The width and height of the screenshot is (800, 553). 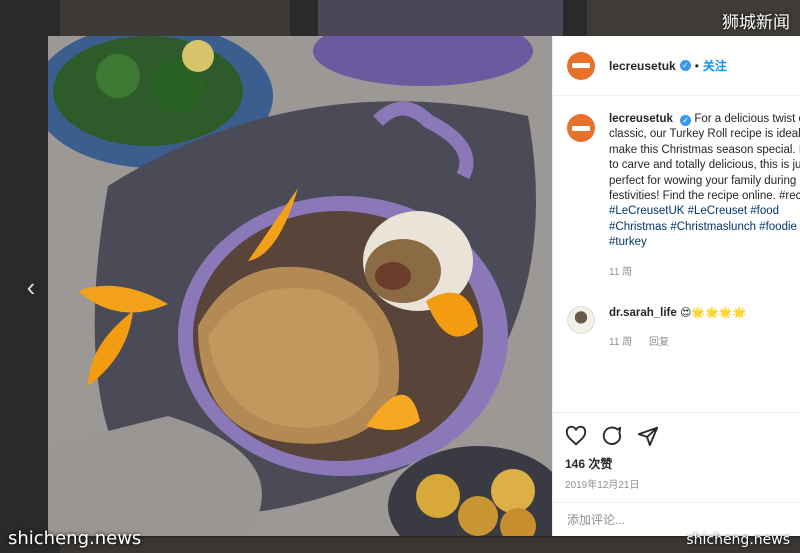 What do you see at coordinates (621, 343) in the screenshot?
I see `comment-age: 11 周` at bounding box center [621, 343].